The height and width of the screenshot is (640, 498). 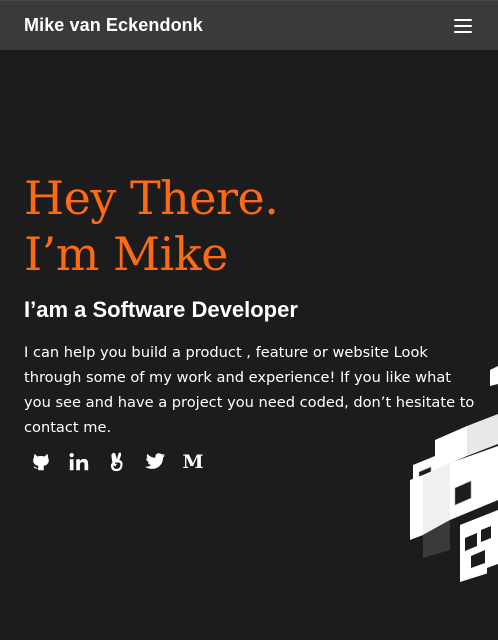 I want to click on social-links: M, so click(x=124, y=462).